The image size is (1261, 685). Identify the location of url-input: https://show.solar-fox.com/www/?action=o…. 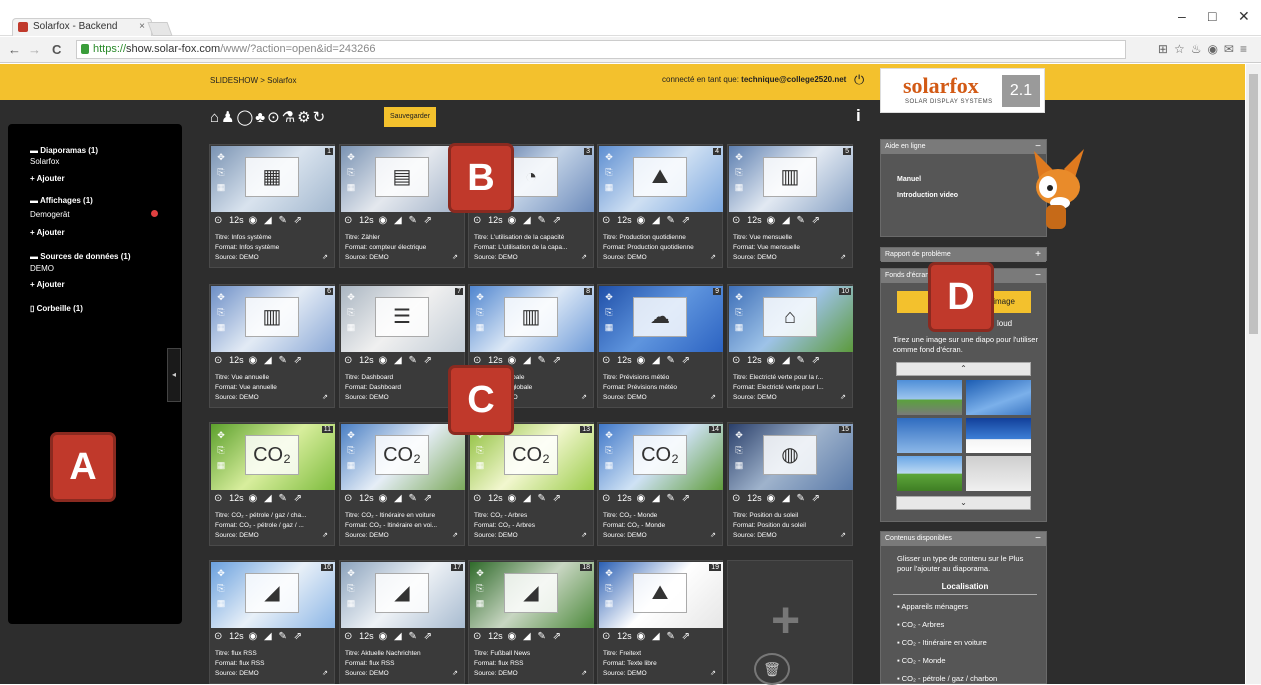
(601, 49).